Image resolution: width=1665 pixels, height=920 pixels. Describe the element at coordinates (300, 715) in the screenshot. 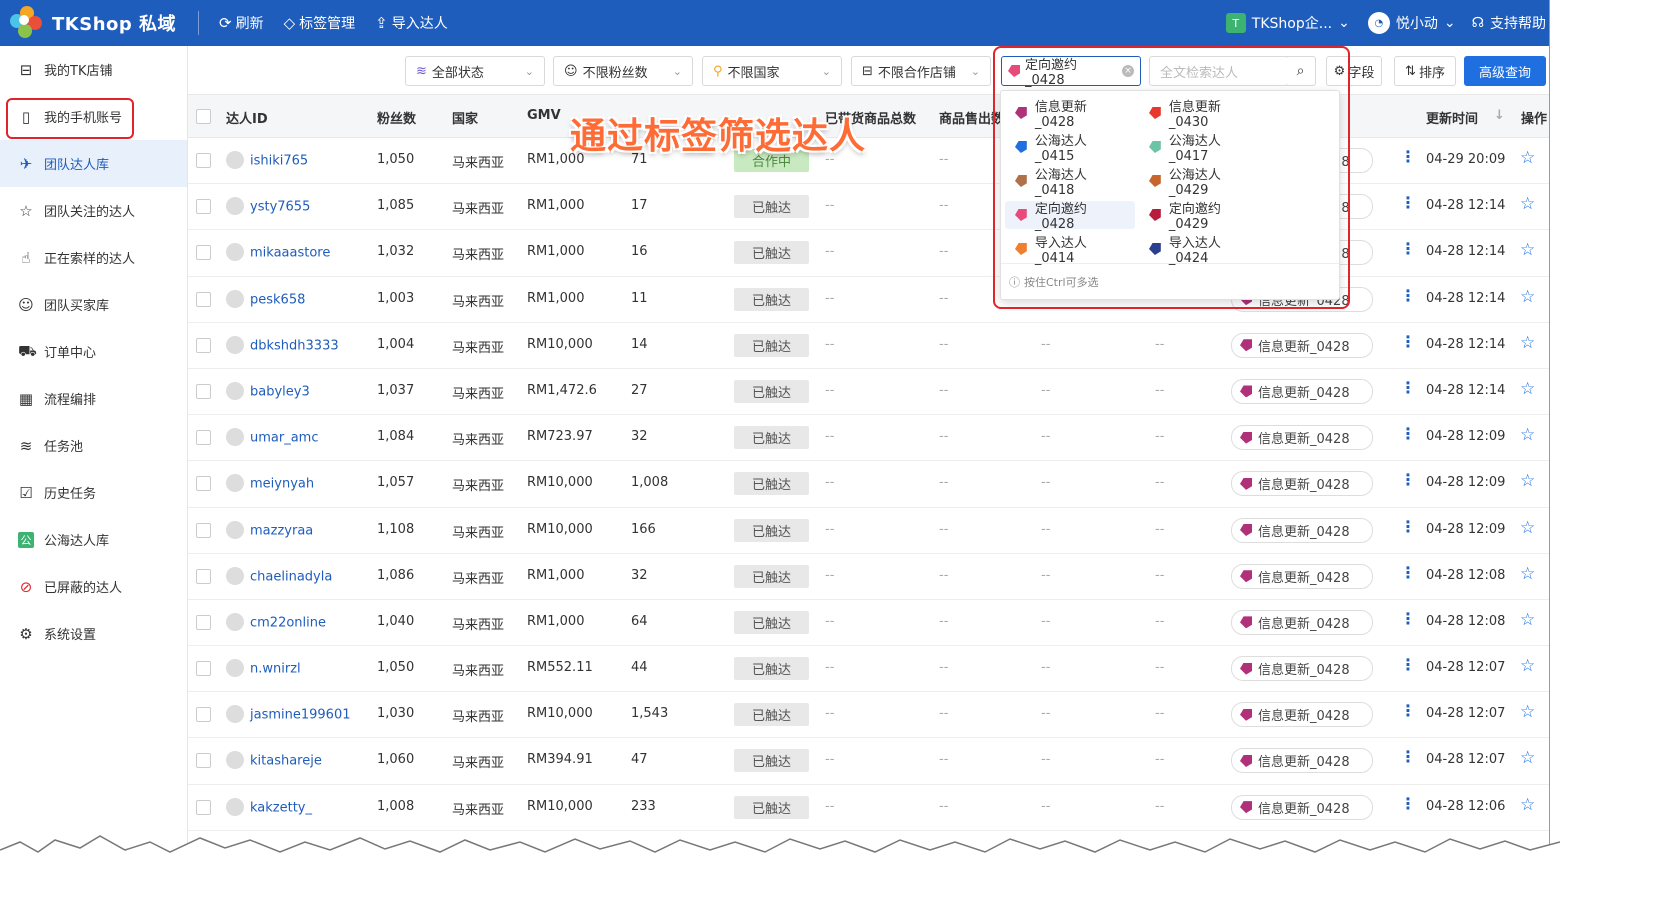

I see `creator-id: jasmine199601` at that location.